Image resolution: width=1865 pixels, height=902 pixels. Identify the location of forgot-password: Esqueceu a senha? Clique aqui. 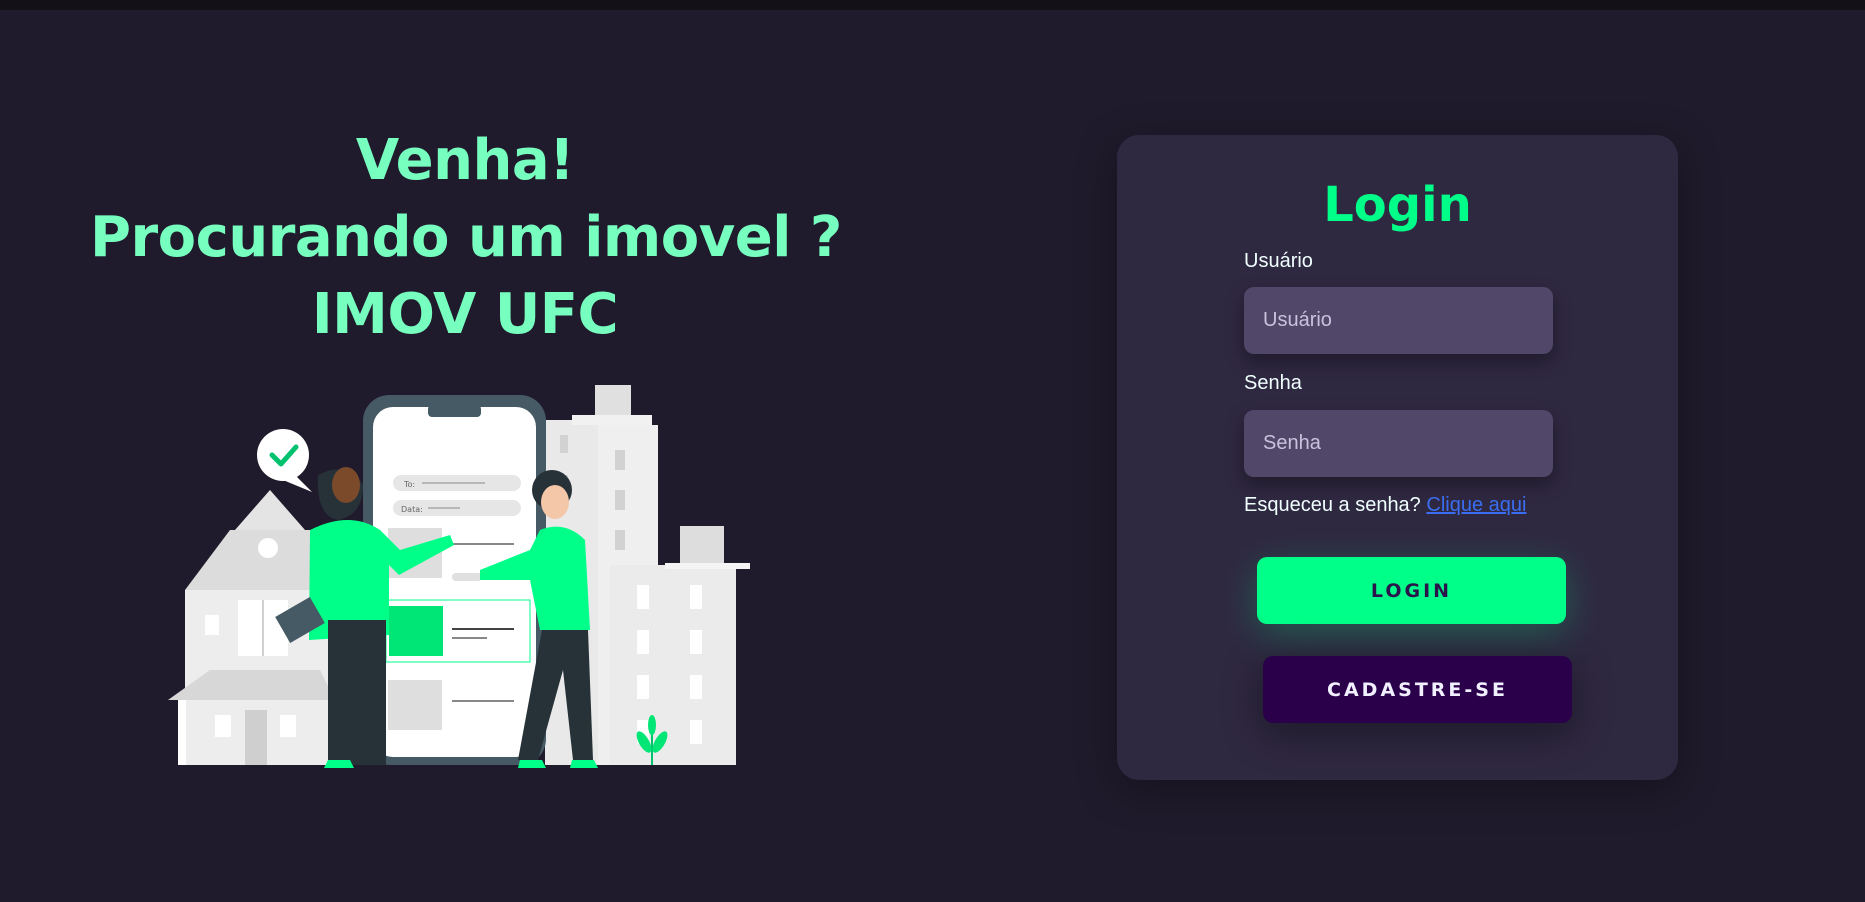
(1385, 505).